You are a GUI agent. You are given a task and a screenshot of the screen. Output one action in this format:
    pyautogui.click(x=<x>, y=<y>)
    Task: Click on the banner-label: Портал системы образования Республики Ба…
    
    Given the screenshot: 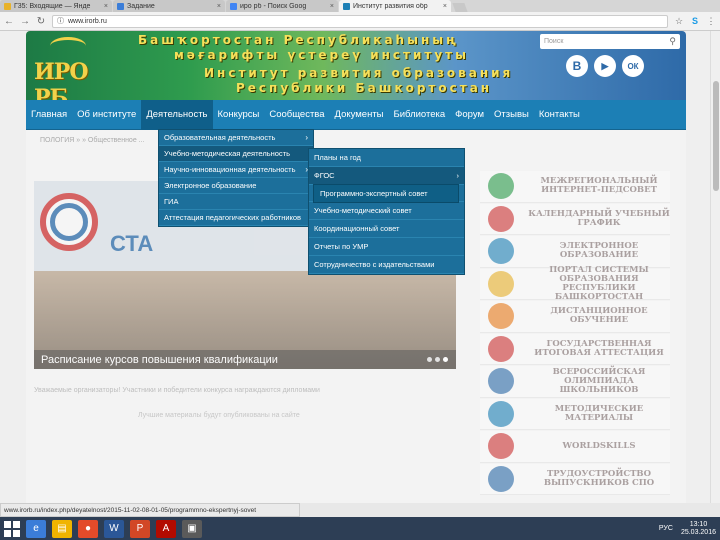 What is the action you would take?
    pyautogui.click(x=599, y=283)
    